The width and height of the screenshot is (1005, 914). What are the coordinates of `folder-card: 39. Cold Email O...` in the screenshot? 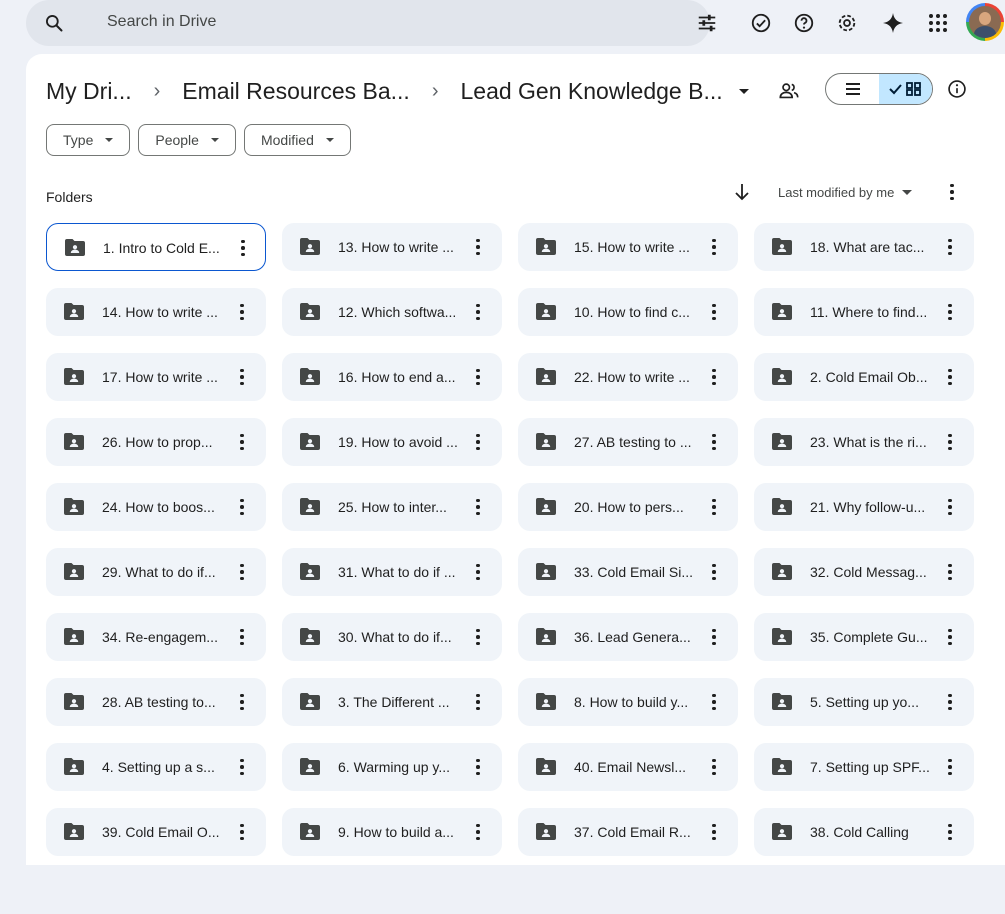 It's located at (156, 832).